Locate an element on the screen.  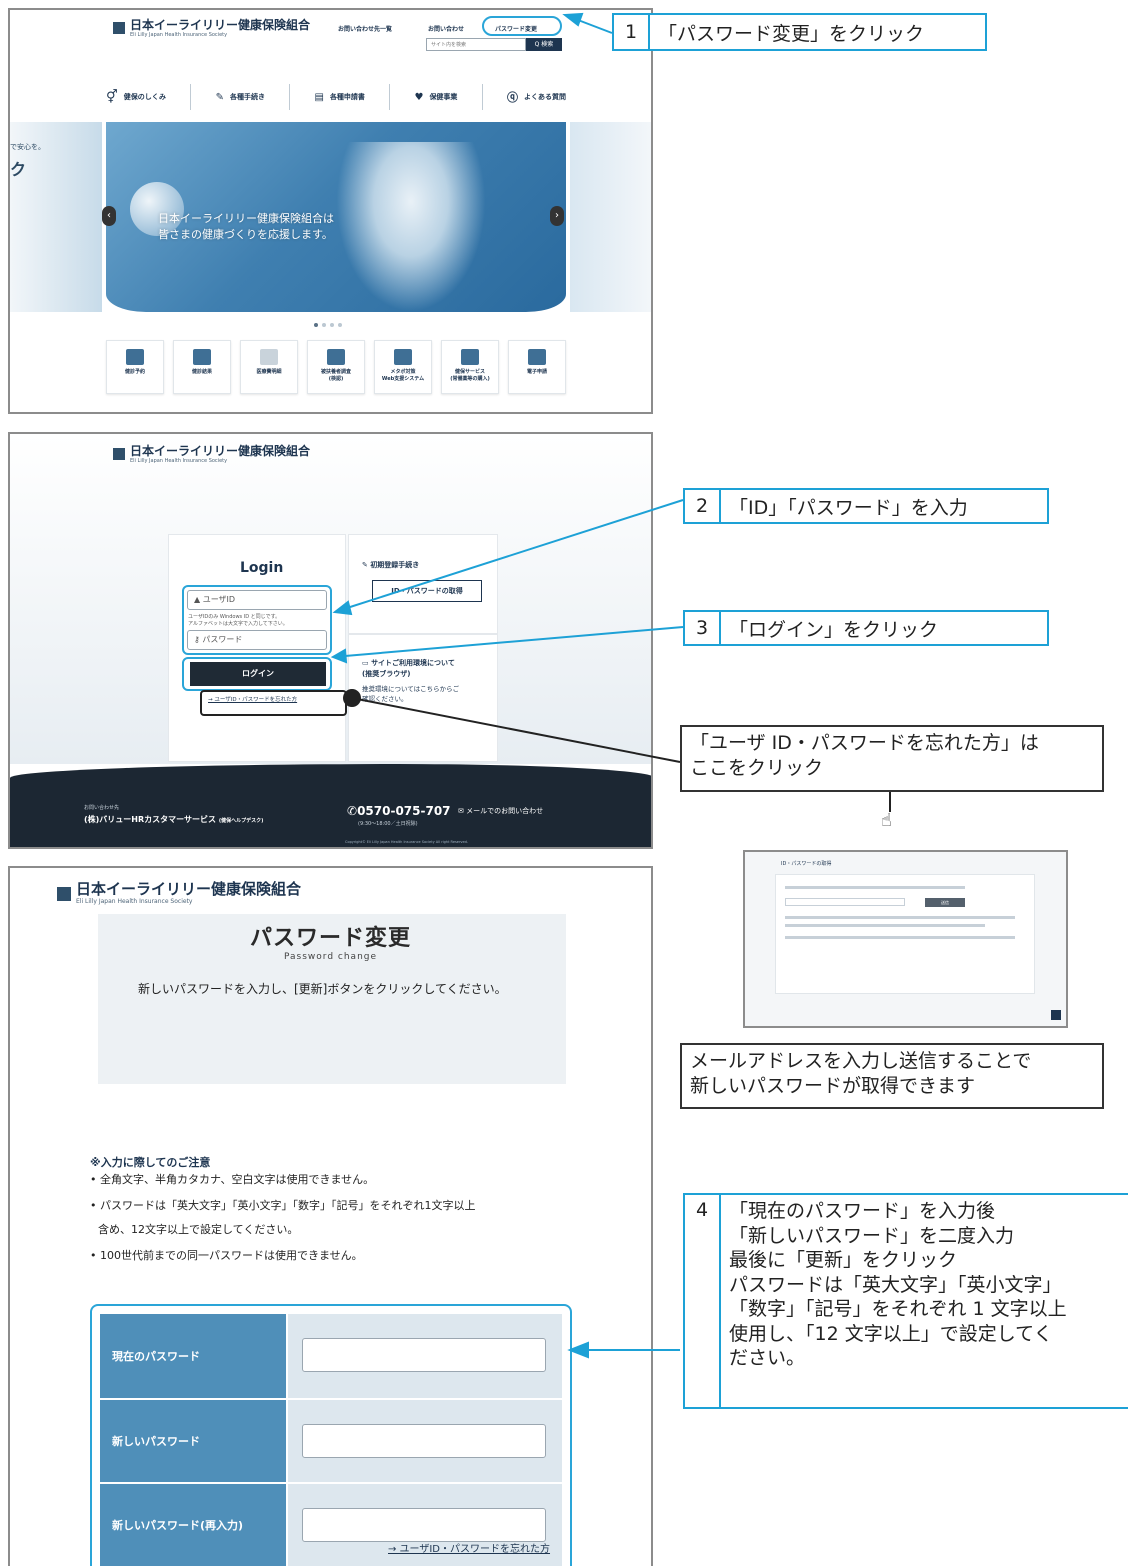
gender-icon: ⚥ is located at coordinates (112, 97).